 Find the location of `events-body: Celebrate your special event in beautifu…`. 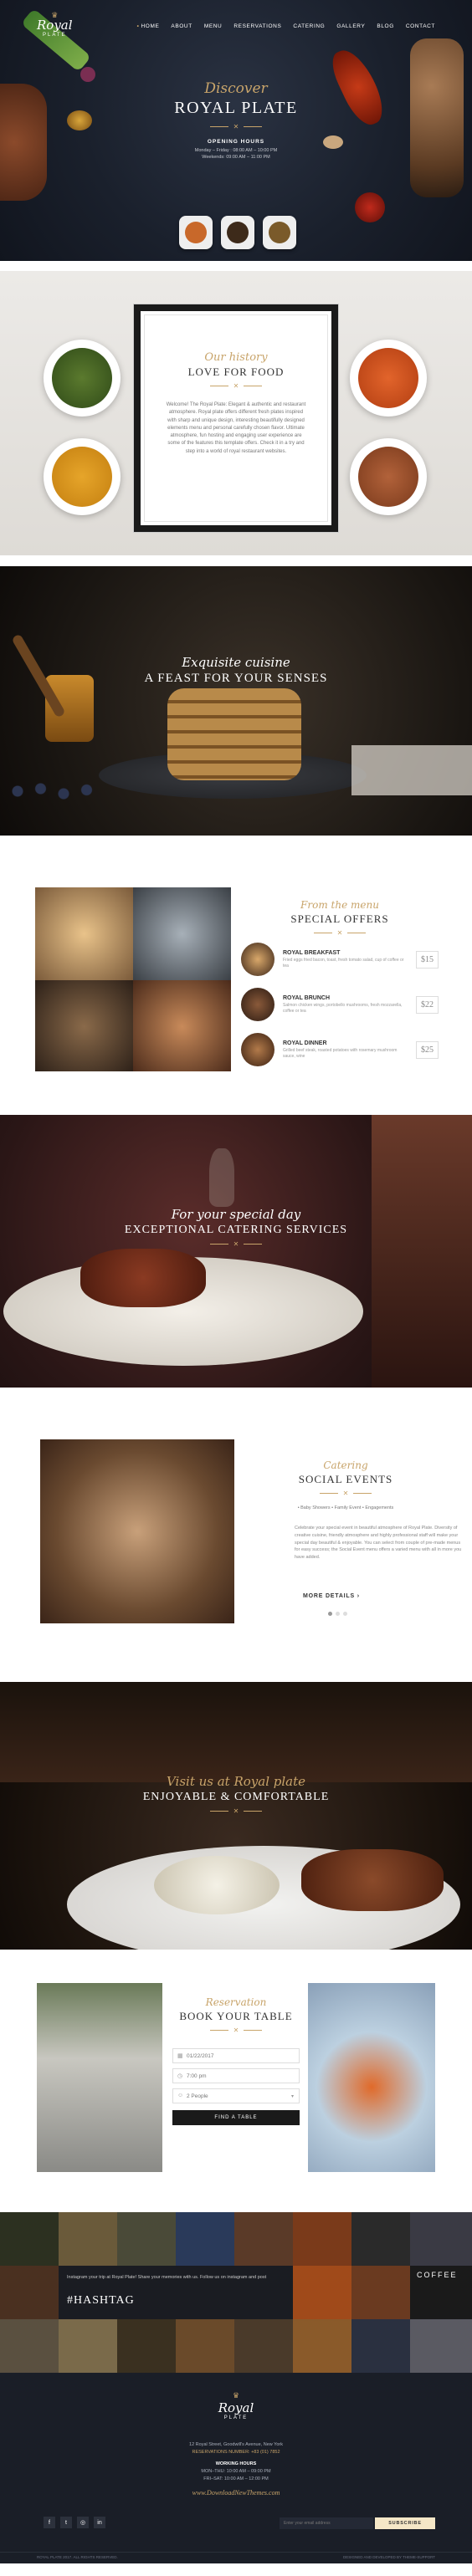

events-body: Celebrate your special event in beautifu… is located at coordinates (378, 1543).